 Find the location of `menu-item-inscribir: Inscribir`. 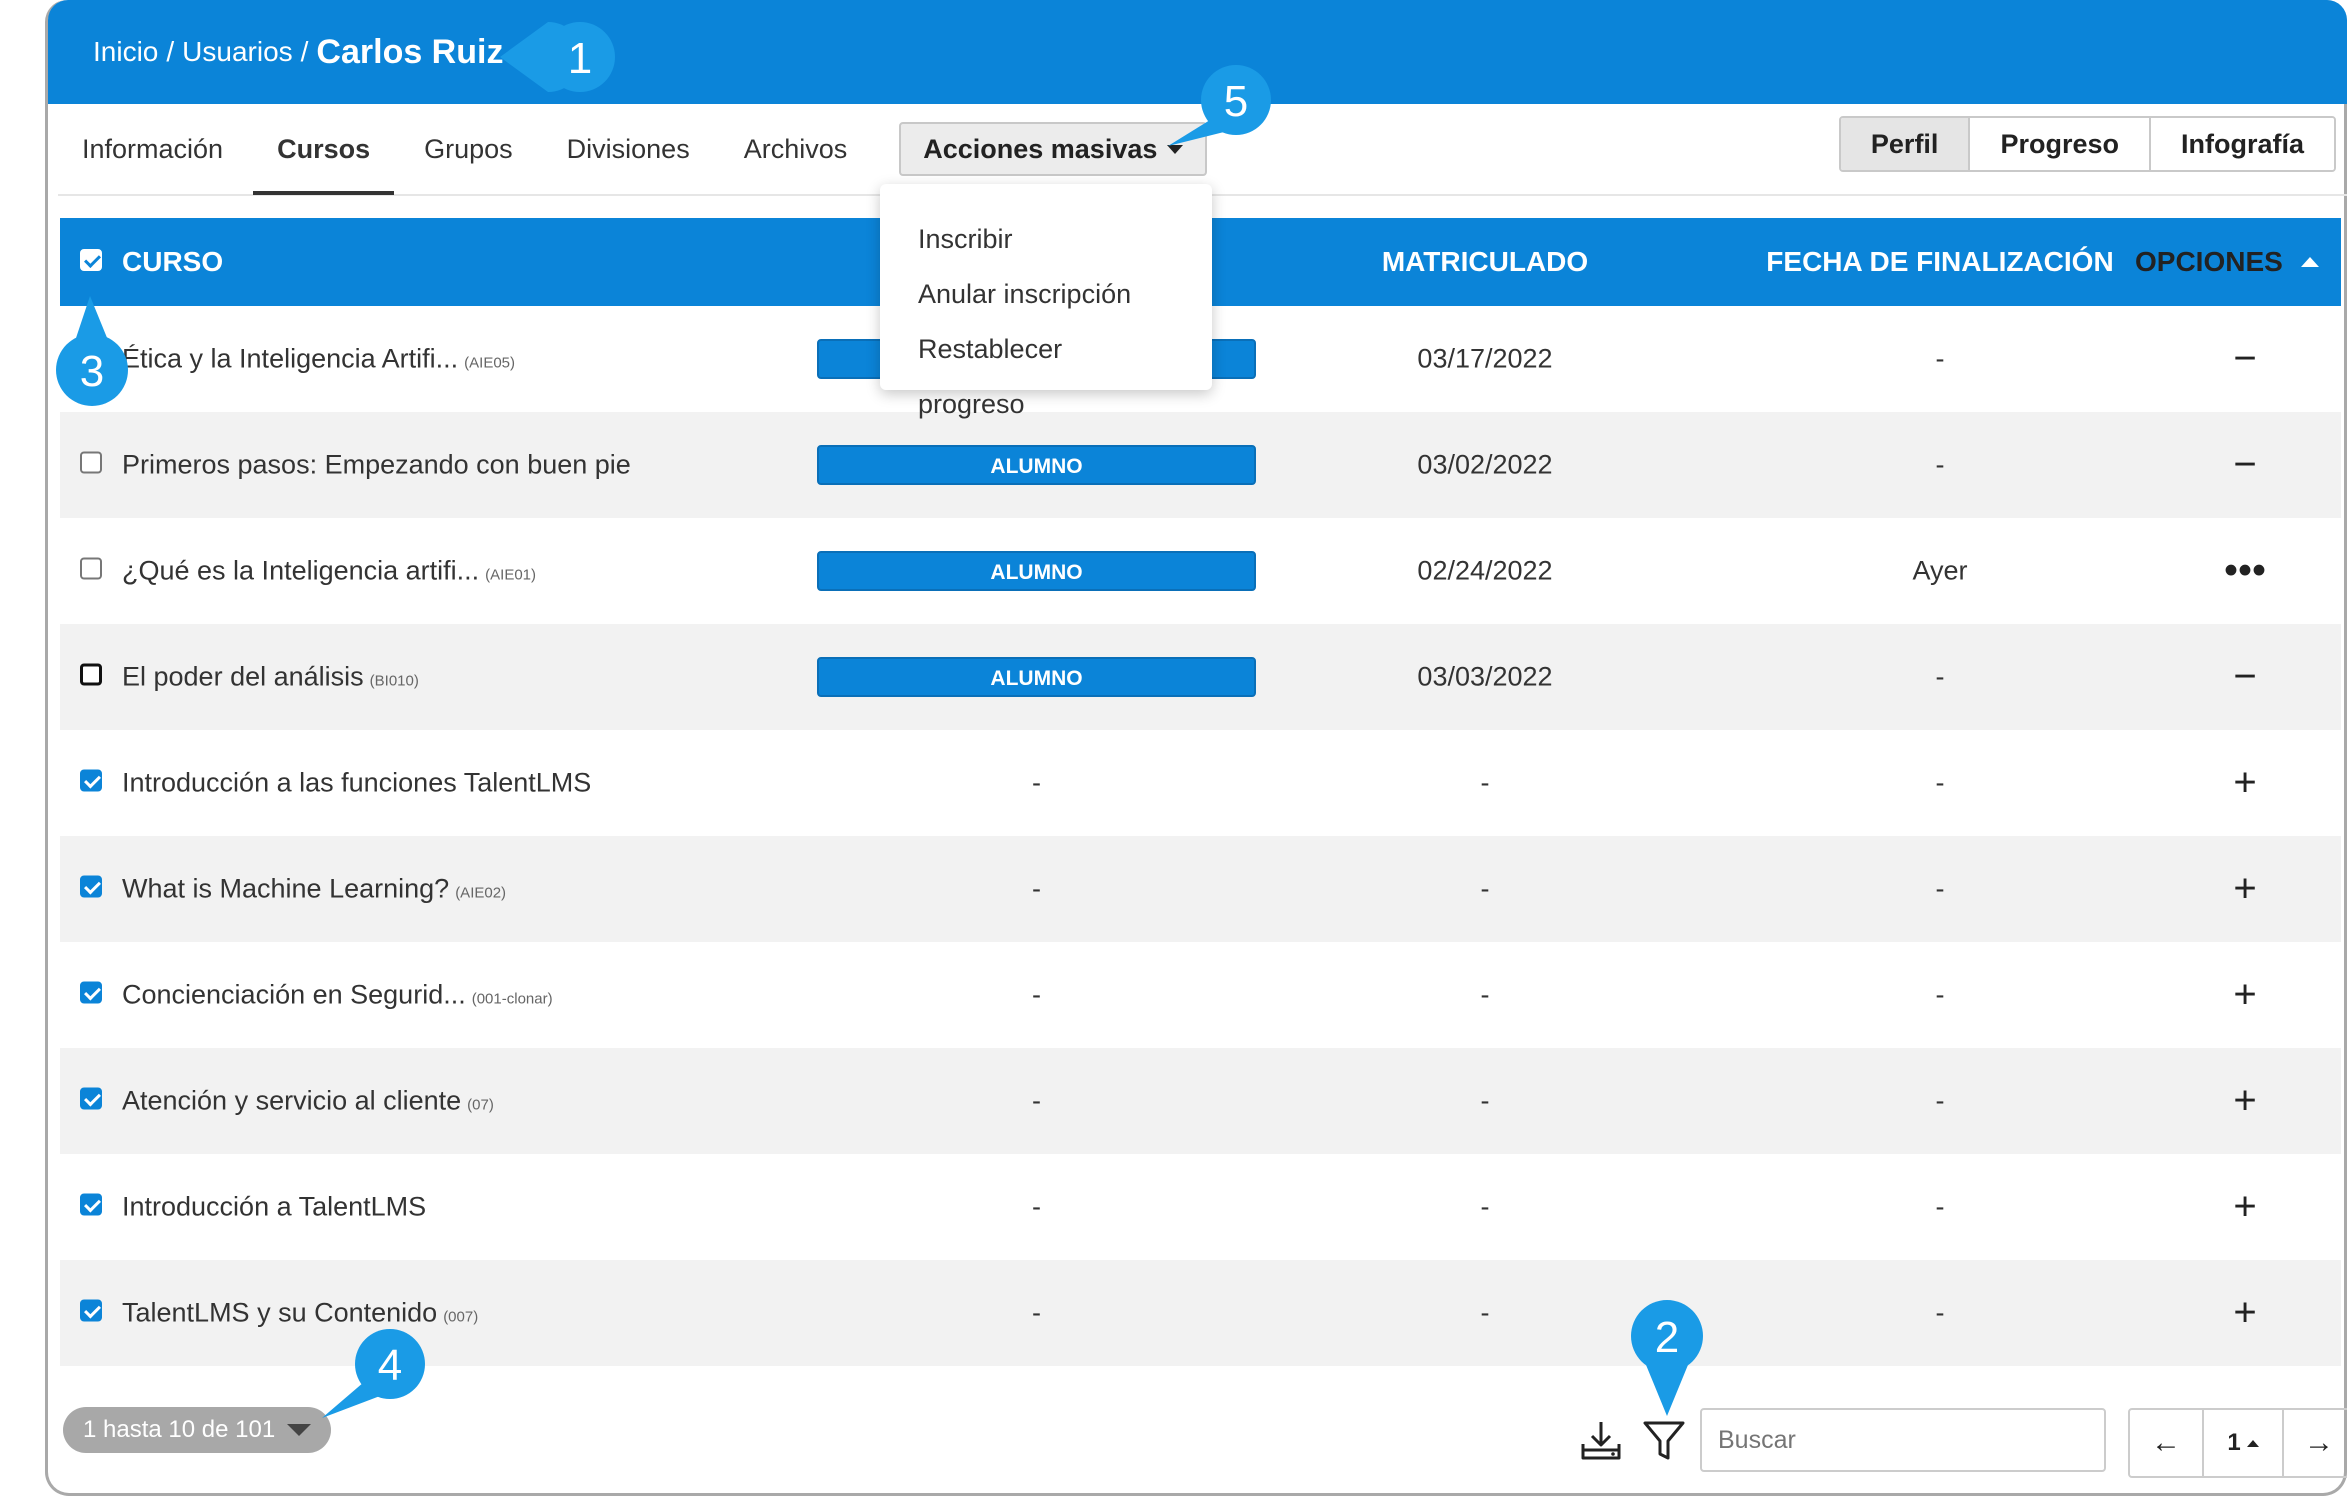

menu-item-inscribir: Inscribir is located at coordinates (1046, 239).